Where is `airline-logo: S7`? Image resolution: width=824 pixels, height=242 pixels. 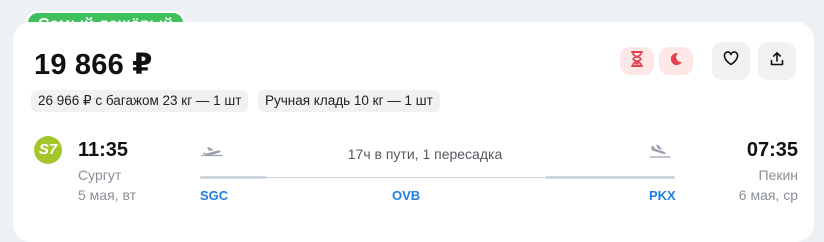 airline-logo: S7 is located at coordinates (48, 150).